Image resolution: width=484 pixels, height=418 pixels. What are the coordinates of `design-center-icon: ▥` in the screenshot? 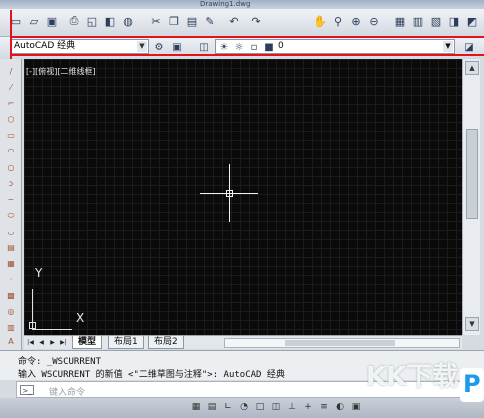 It's located at (418, 21).